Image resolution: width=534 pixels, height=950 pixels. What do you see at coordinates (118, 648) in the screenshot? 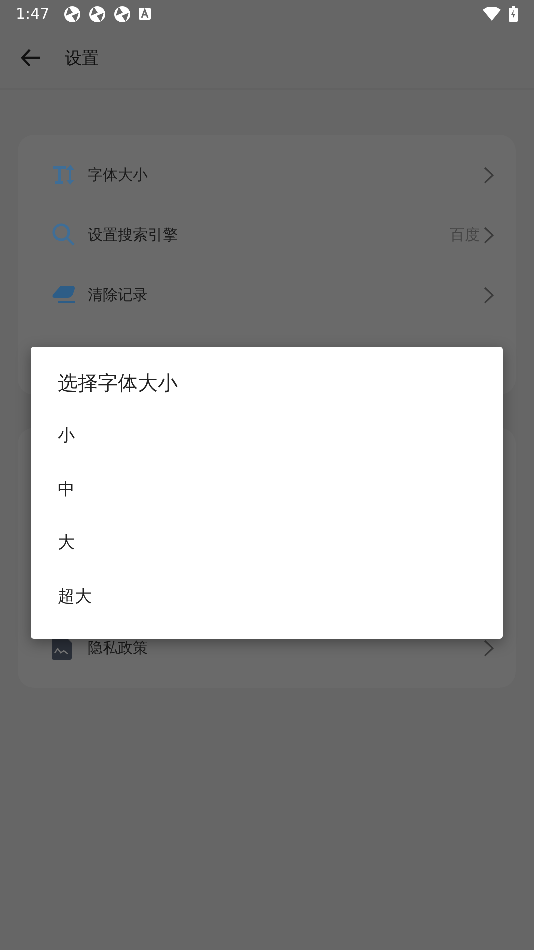
I see `row-label: 隐私政策` at bounding box center [118, 648].